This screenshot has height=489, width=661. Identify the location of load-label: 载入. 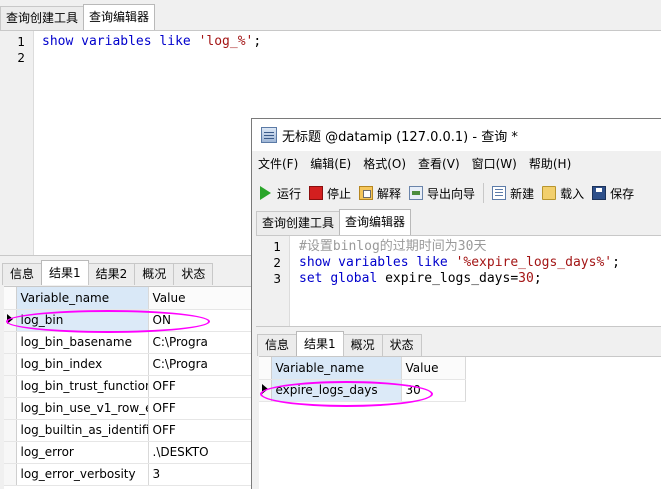
(572, 193).